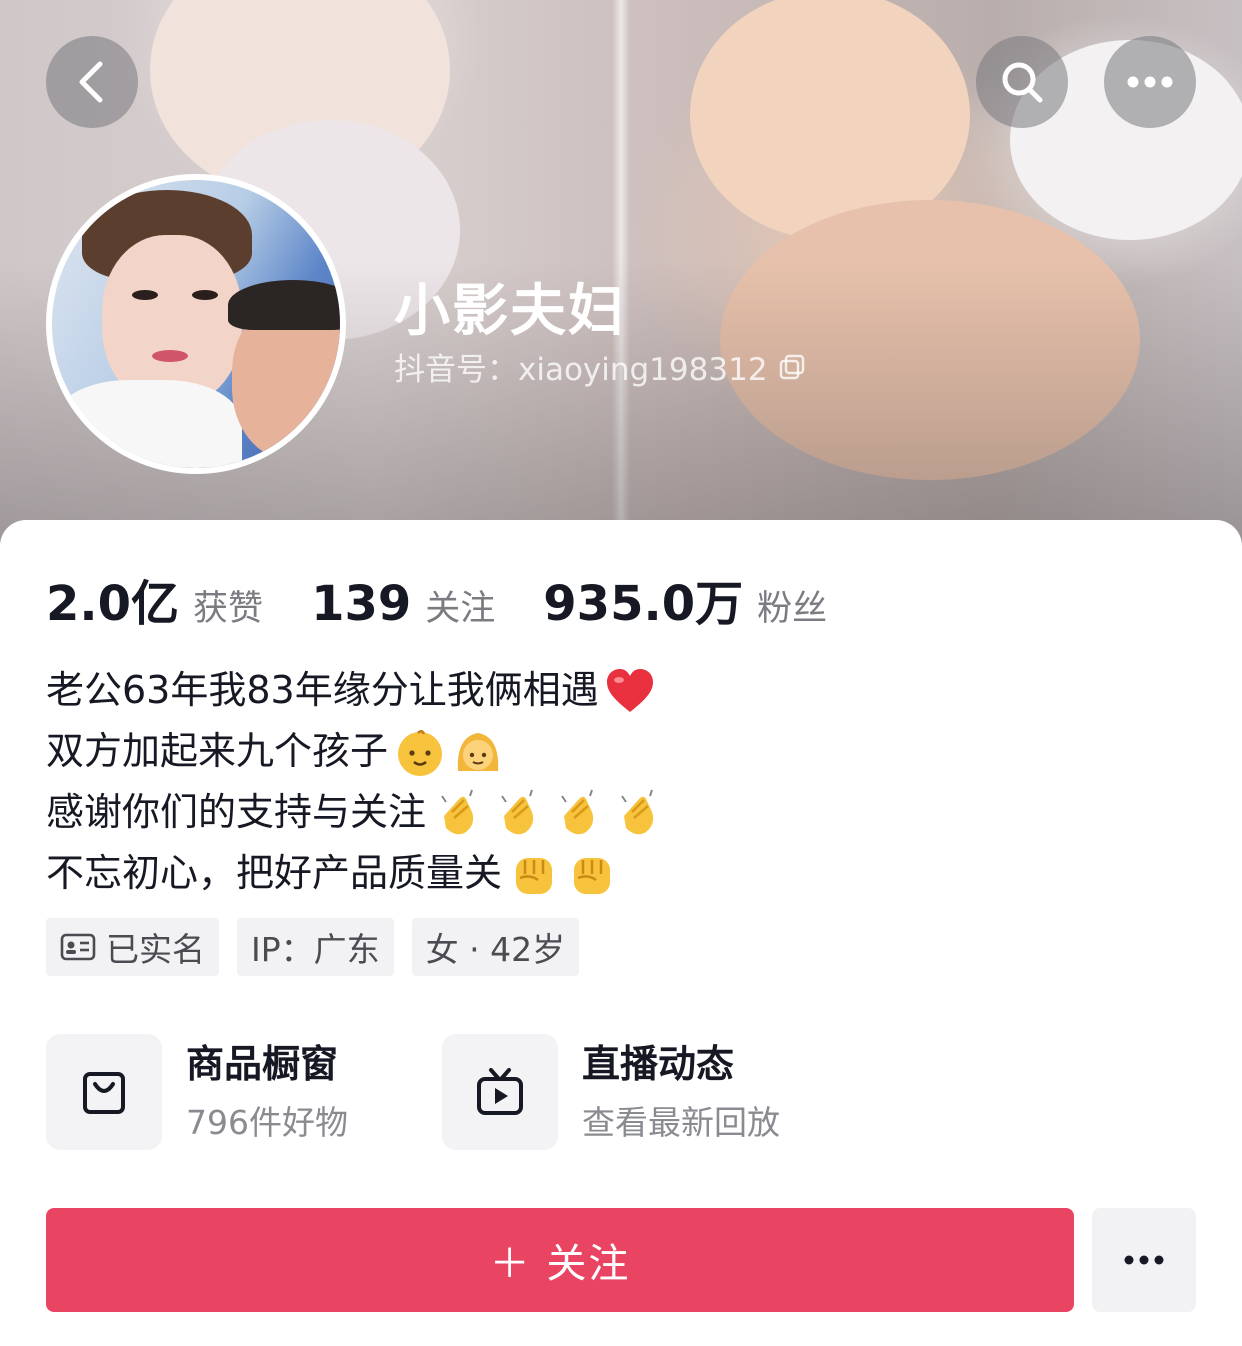 The height and width of the screenshot is (1346, 1242). I want to click on follow-button: ＋ 关注, so click(560, 1260).